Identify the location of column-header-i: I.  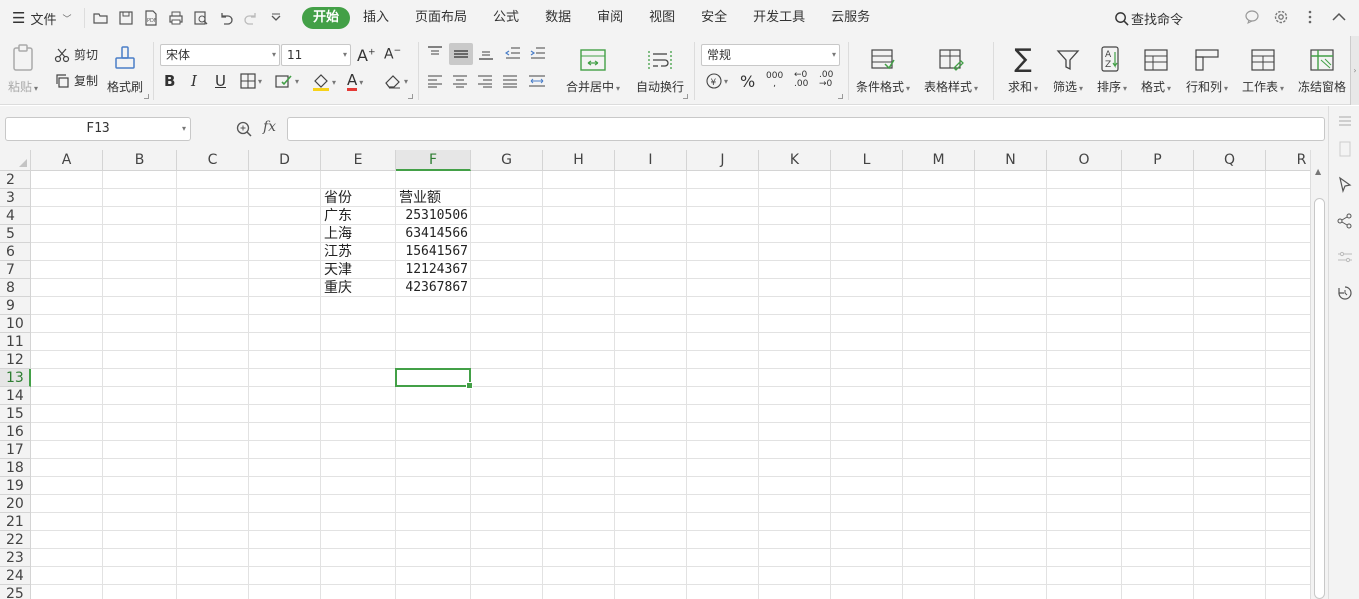
(651, 160).